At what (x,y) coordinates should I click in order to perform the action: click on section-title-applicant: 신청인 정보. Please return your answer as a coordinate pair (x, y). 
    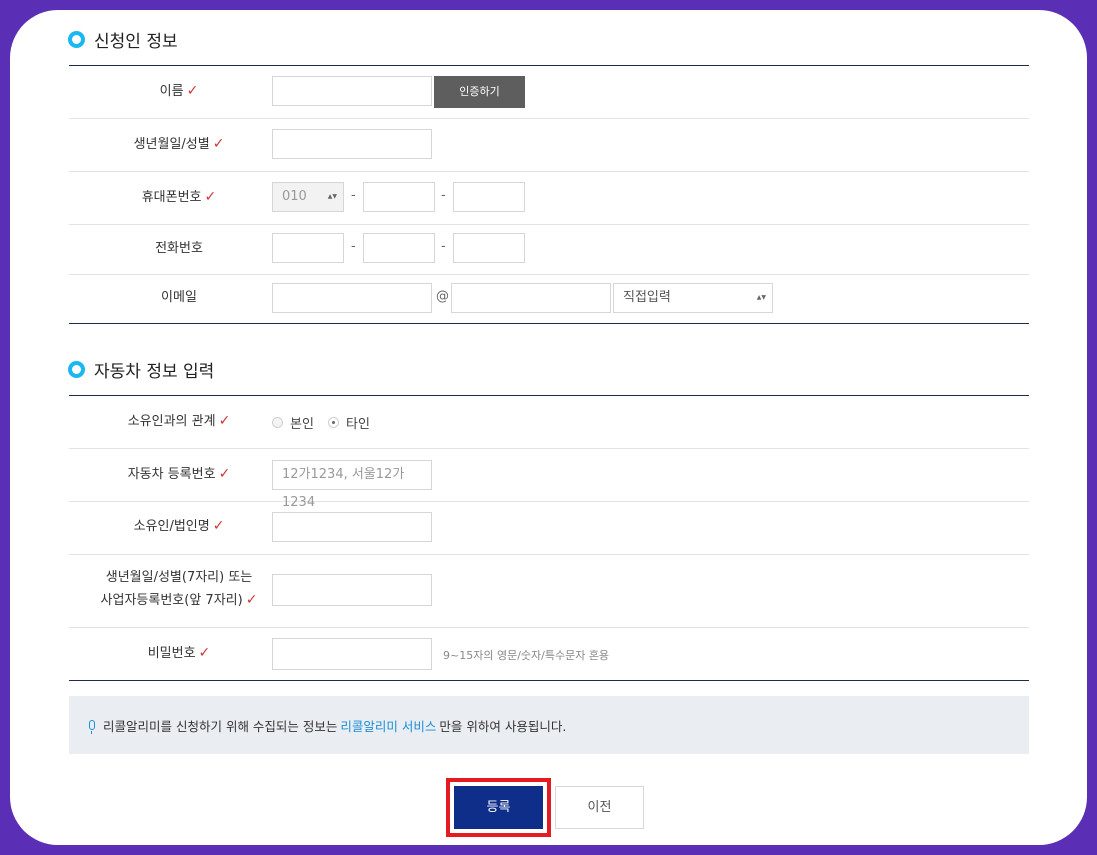
    Looking at the image, I should click on (123, 39).